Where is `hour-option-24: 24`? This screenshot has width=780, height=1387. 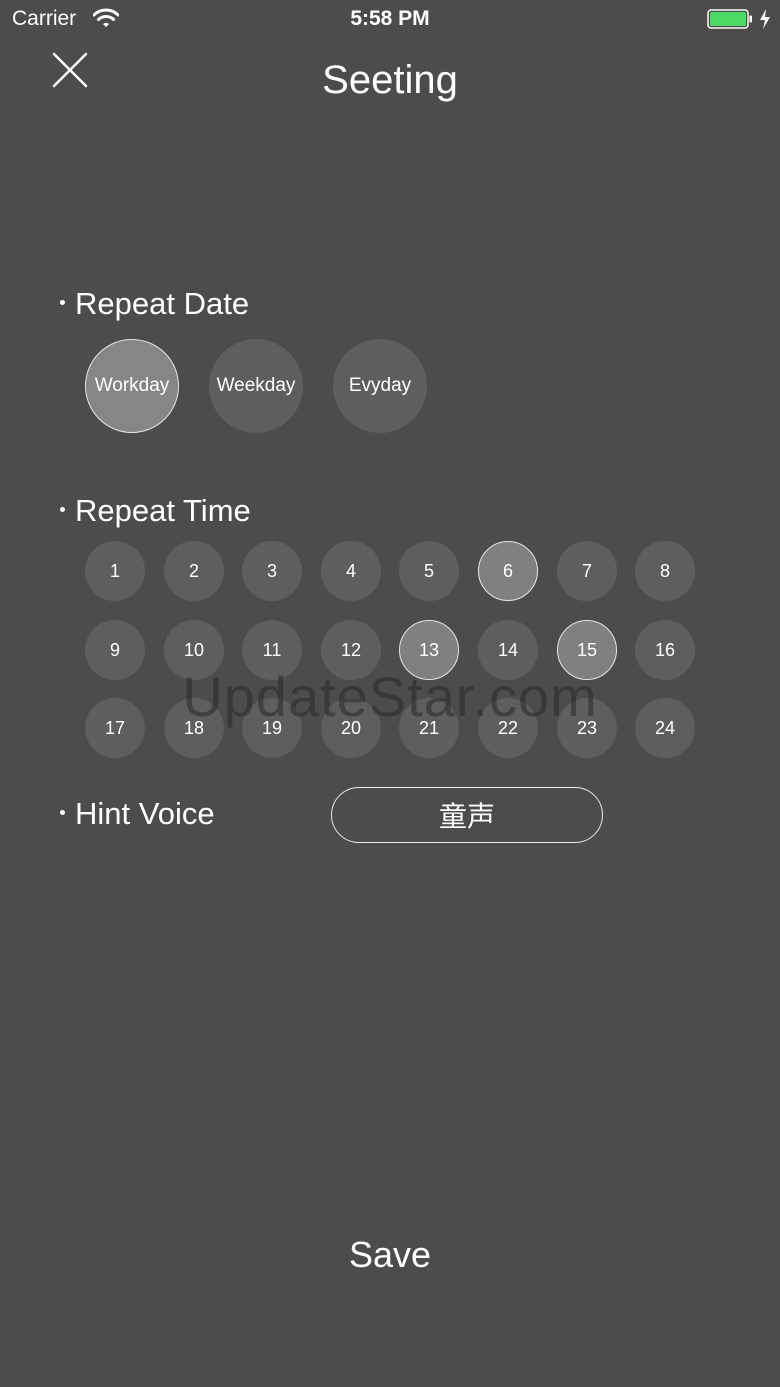
hour-option-24: 24 is located at coordinates (665, 728).